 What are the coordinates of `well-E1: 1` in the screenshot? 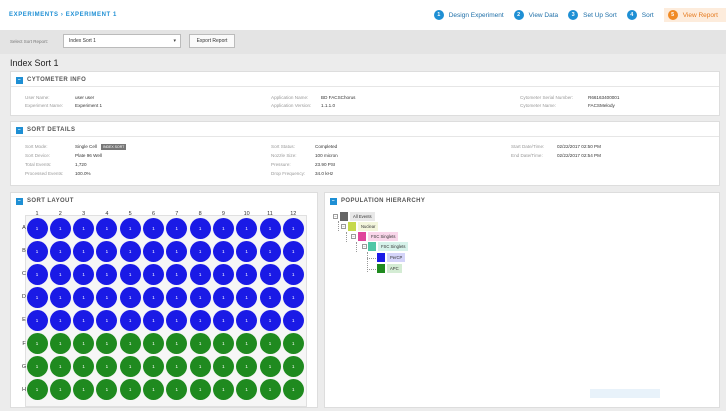 It's located at (37, 320).